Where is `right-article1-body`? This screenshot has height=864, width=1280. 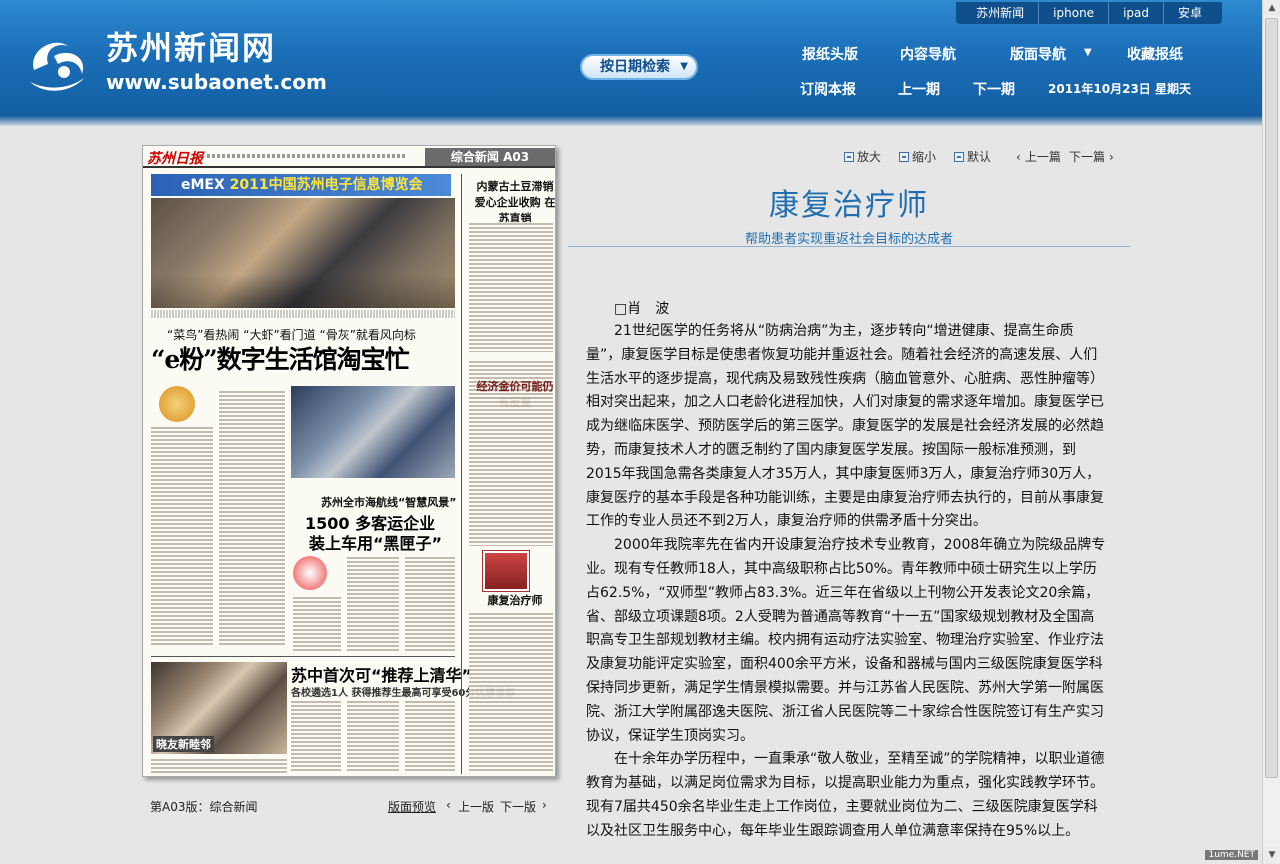
right-article1-body is located at coordinates (511, 287).